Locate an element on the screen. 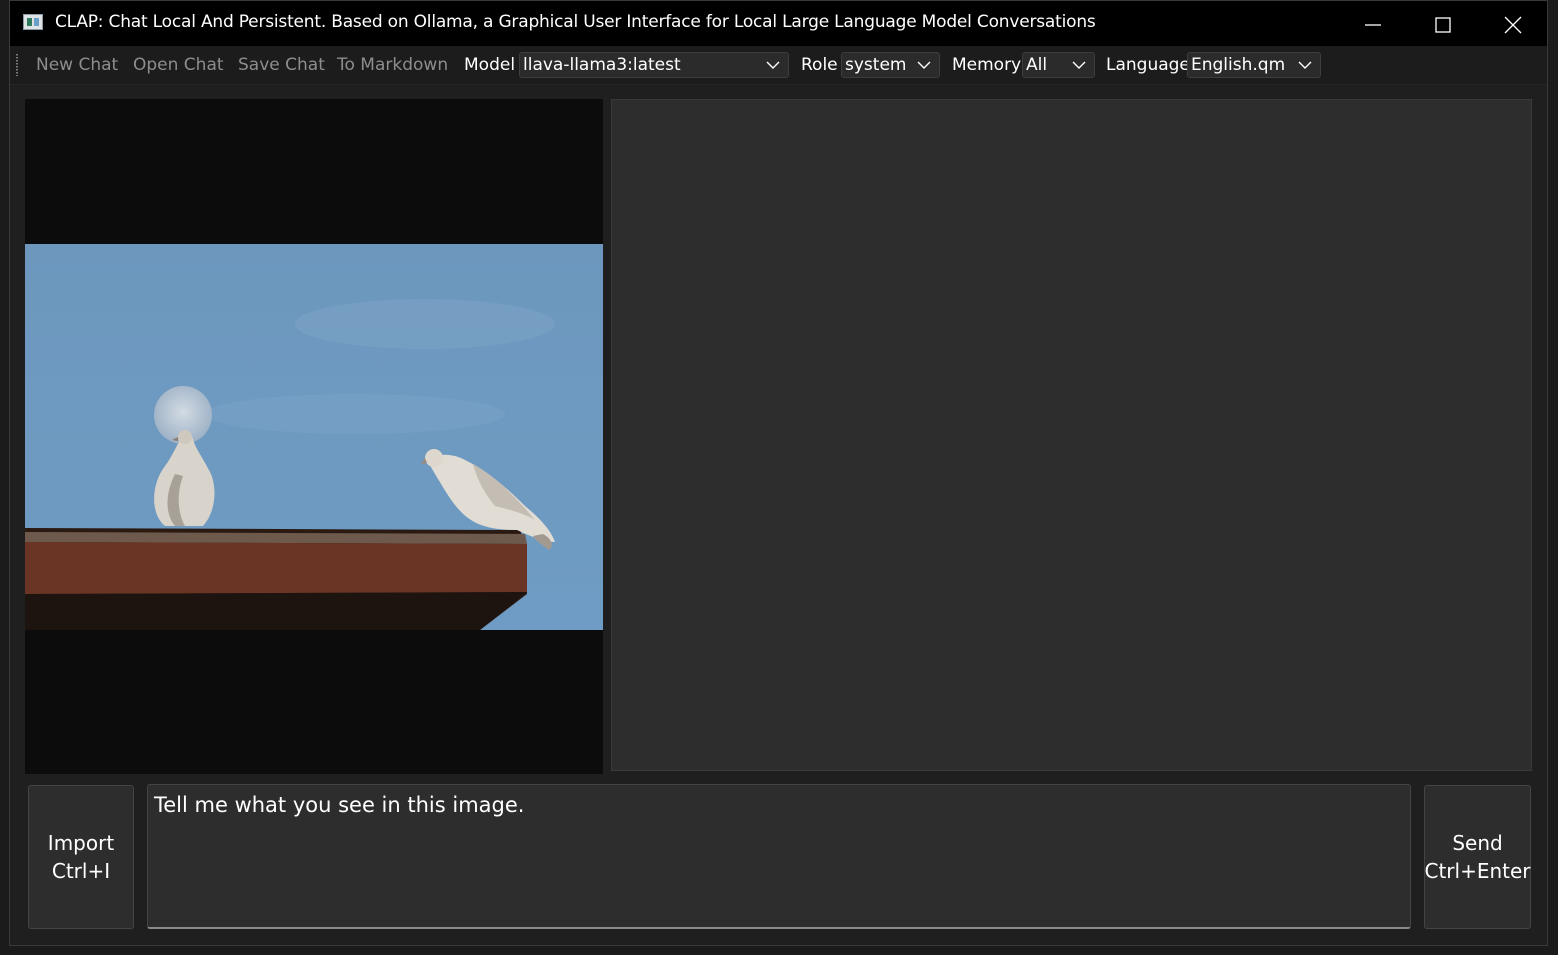 Image resolution: width=1558 pixels, height=955 pixels. minimize-button is located at coordinates (1373, 23).